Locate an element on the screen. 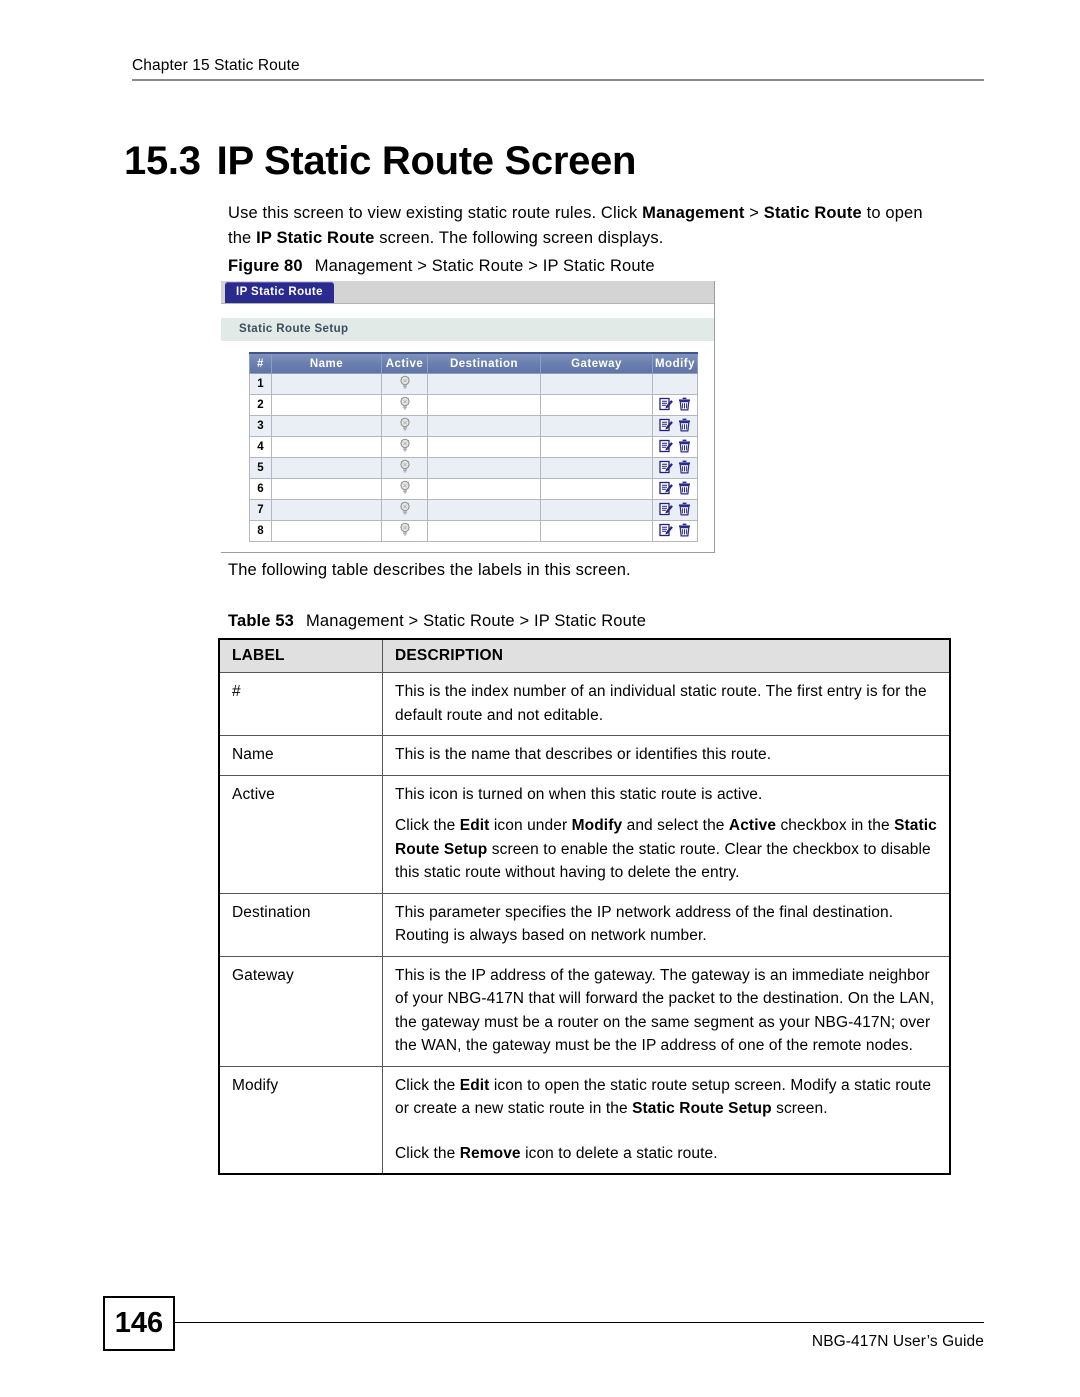  intro-bold-management: Management is located at coordinates (693, 212).